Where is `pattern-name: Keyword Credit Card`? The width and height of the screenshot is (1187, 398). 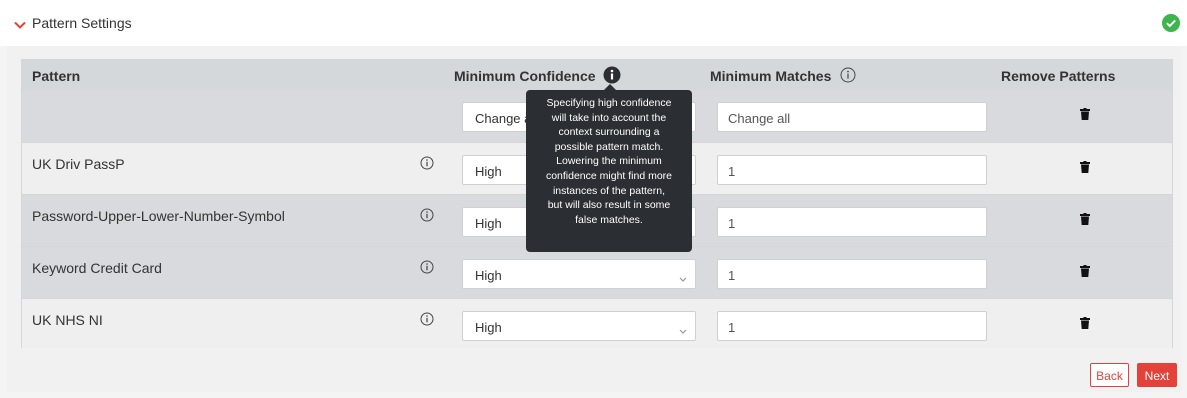 pattern-name: Keyword Credit Card is located at coordinates (97, 268).